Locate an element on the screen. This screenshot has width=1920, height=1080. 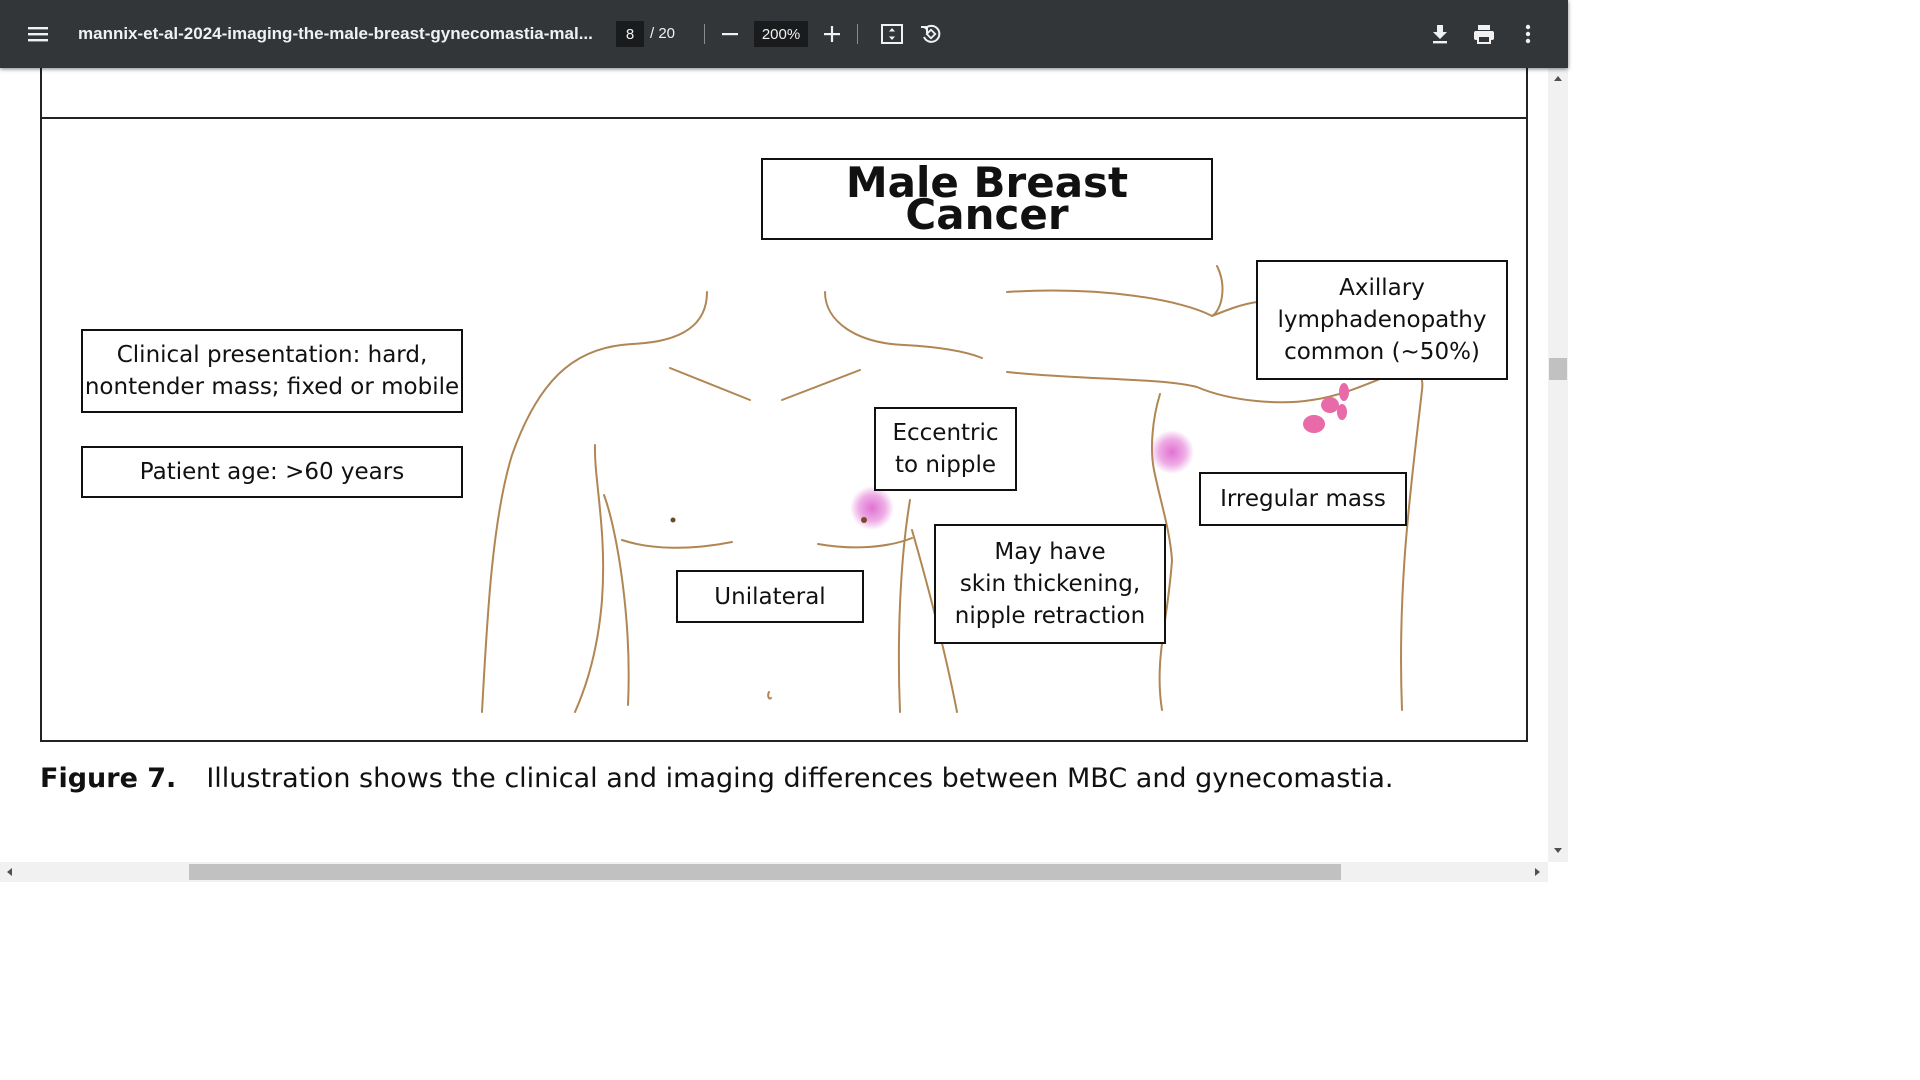
download-button is located at coordinates (1440, 34).